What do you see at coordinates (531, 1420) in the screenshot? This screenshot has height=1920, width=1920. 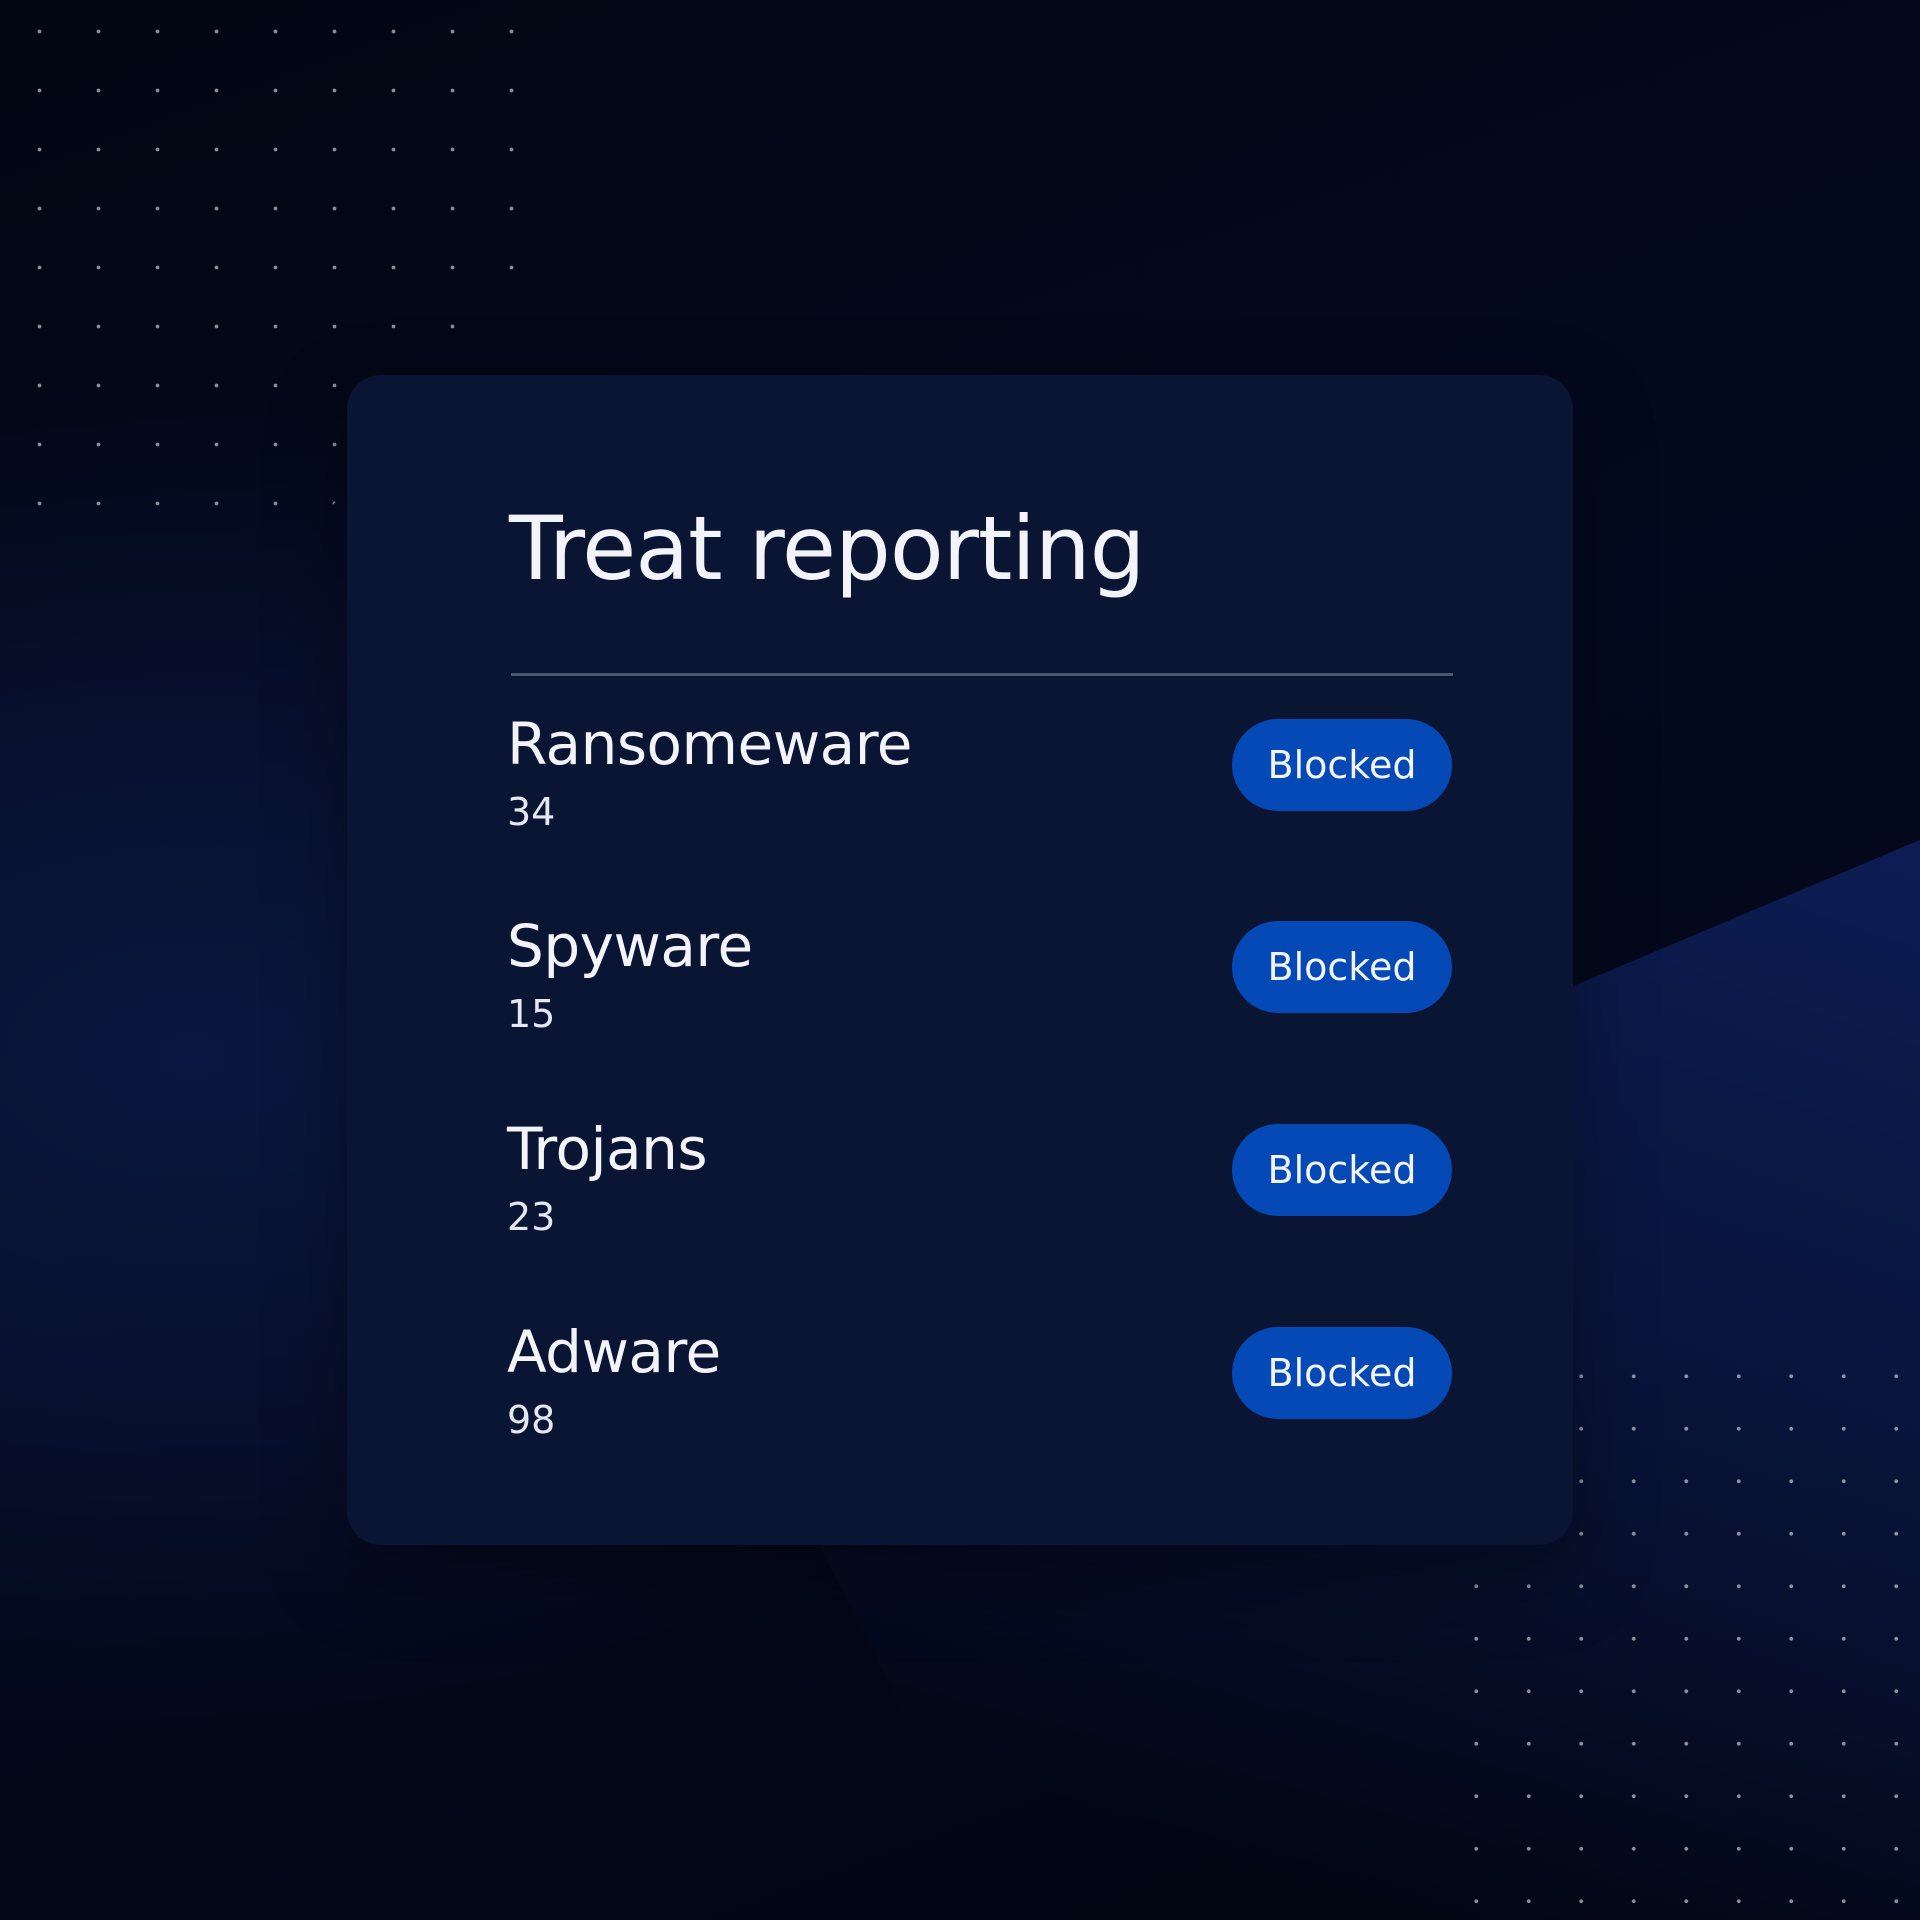 I see `threat-count: 98` at bounding box center [531, 1420].